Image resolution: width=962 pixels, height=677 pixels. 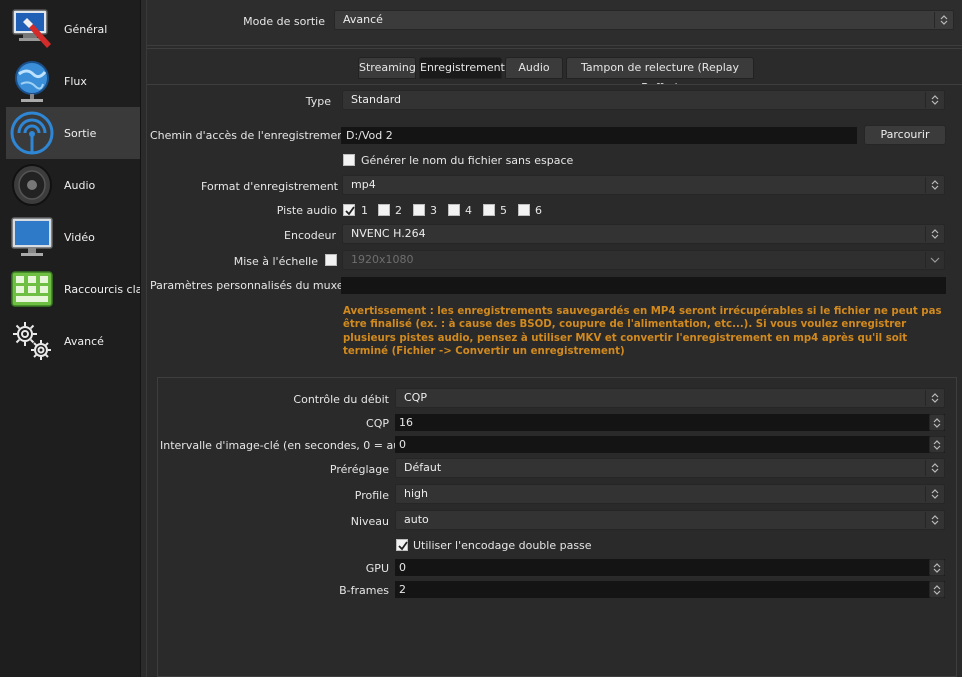 What do you see at coordinates (643, 260) in the screenshot?
I see `rescale-select: 1920x1080` at bounding box center [643, 260].